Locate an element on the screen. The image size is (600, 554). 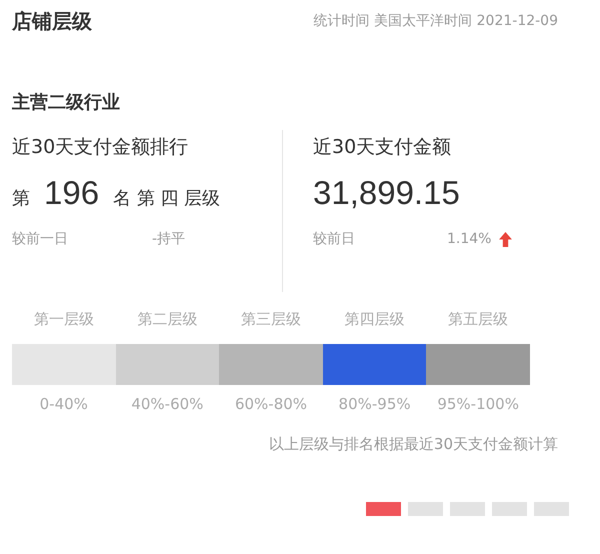
section-title: 主营二级行业 is located at coordinates (66, 103).